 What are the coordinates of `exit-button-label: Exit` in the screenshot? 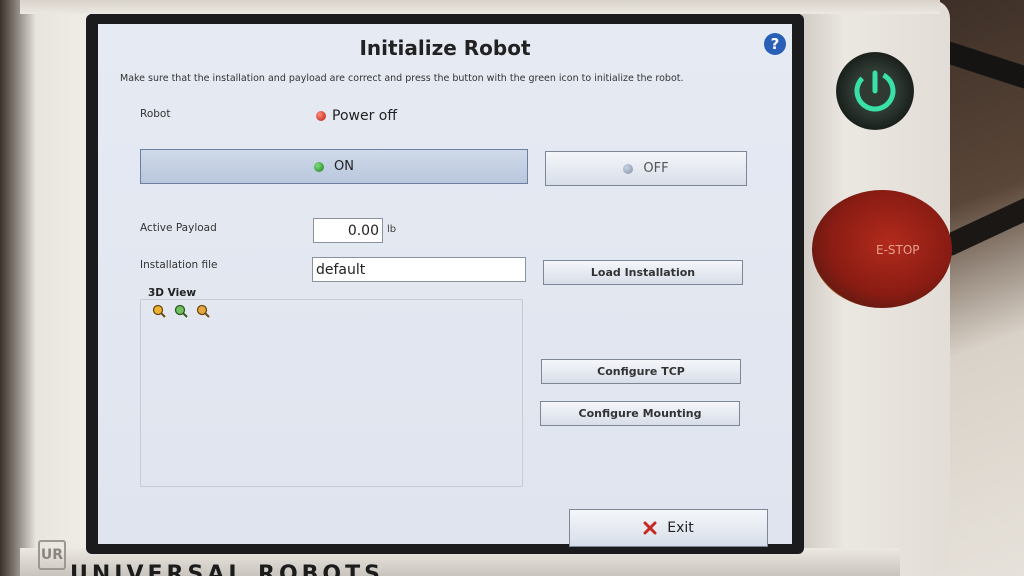 It's located at (680, 528).